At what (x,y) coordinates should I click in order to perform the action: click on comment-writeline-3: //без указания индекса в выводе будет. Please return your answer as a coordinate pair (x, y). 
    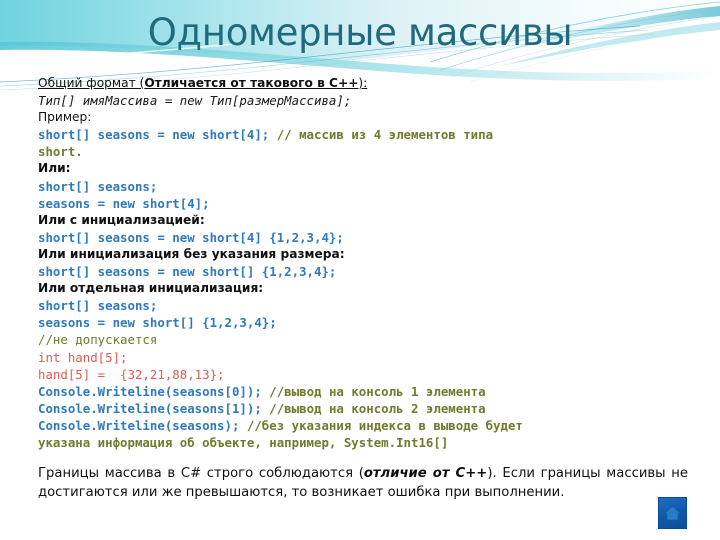
    Looking at the image, I should click on (384, 425).